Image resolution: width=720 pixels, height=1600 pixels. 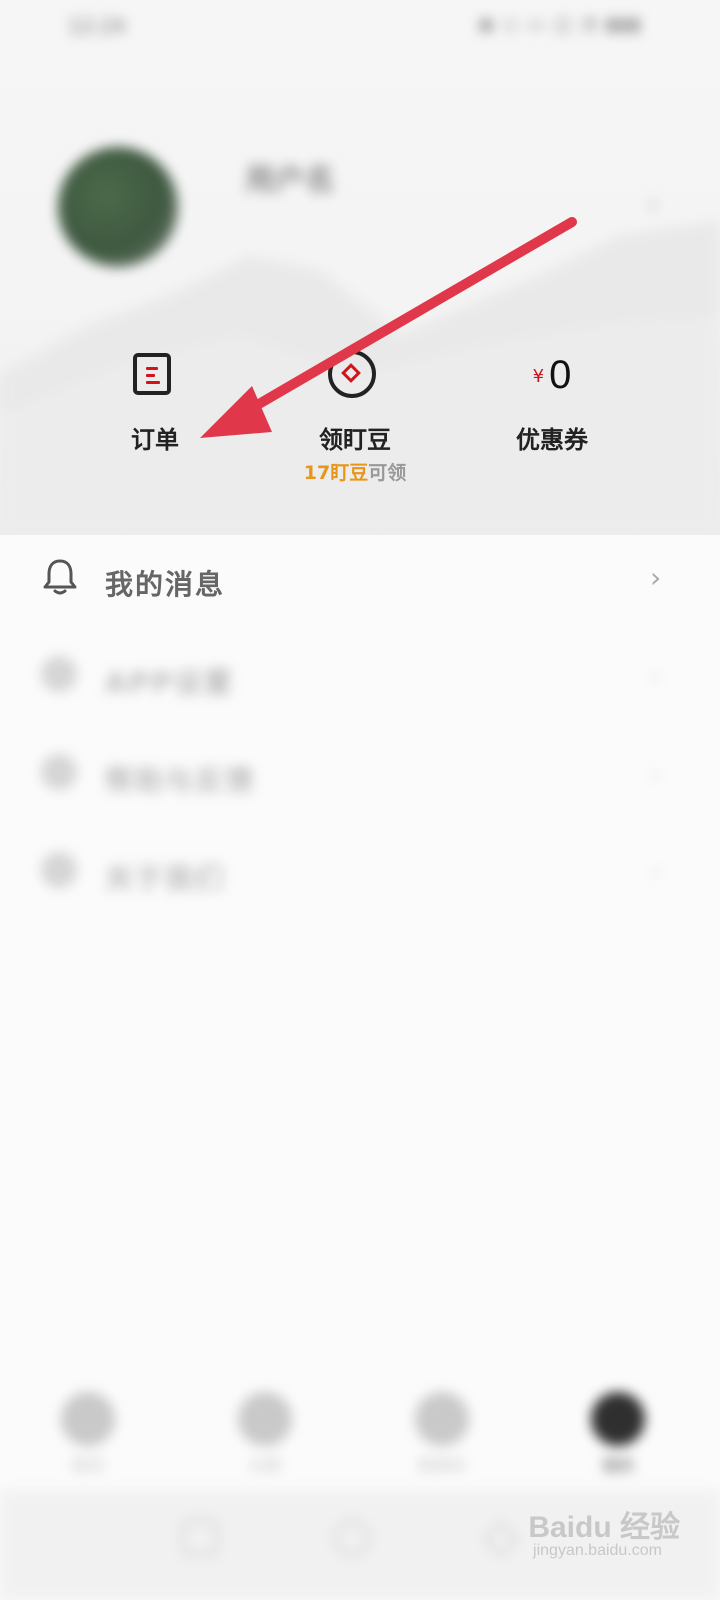 What do you see at coordinates (597, 1550) in the screenshot?
I see `baidu-watermark-url: jingyan.baidu.com` at bounding box center [597, 1550].